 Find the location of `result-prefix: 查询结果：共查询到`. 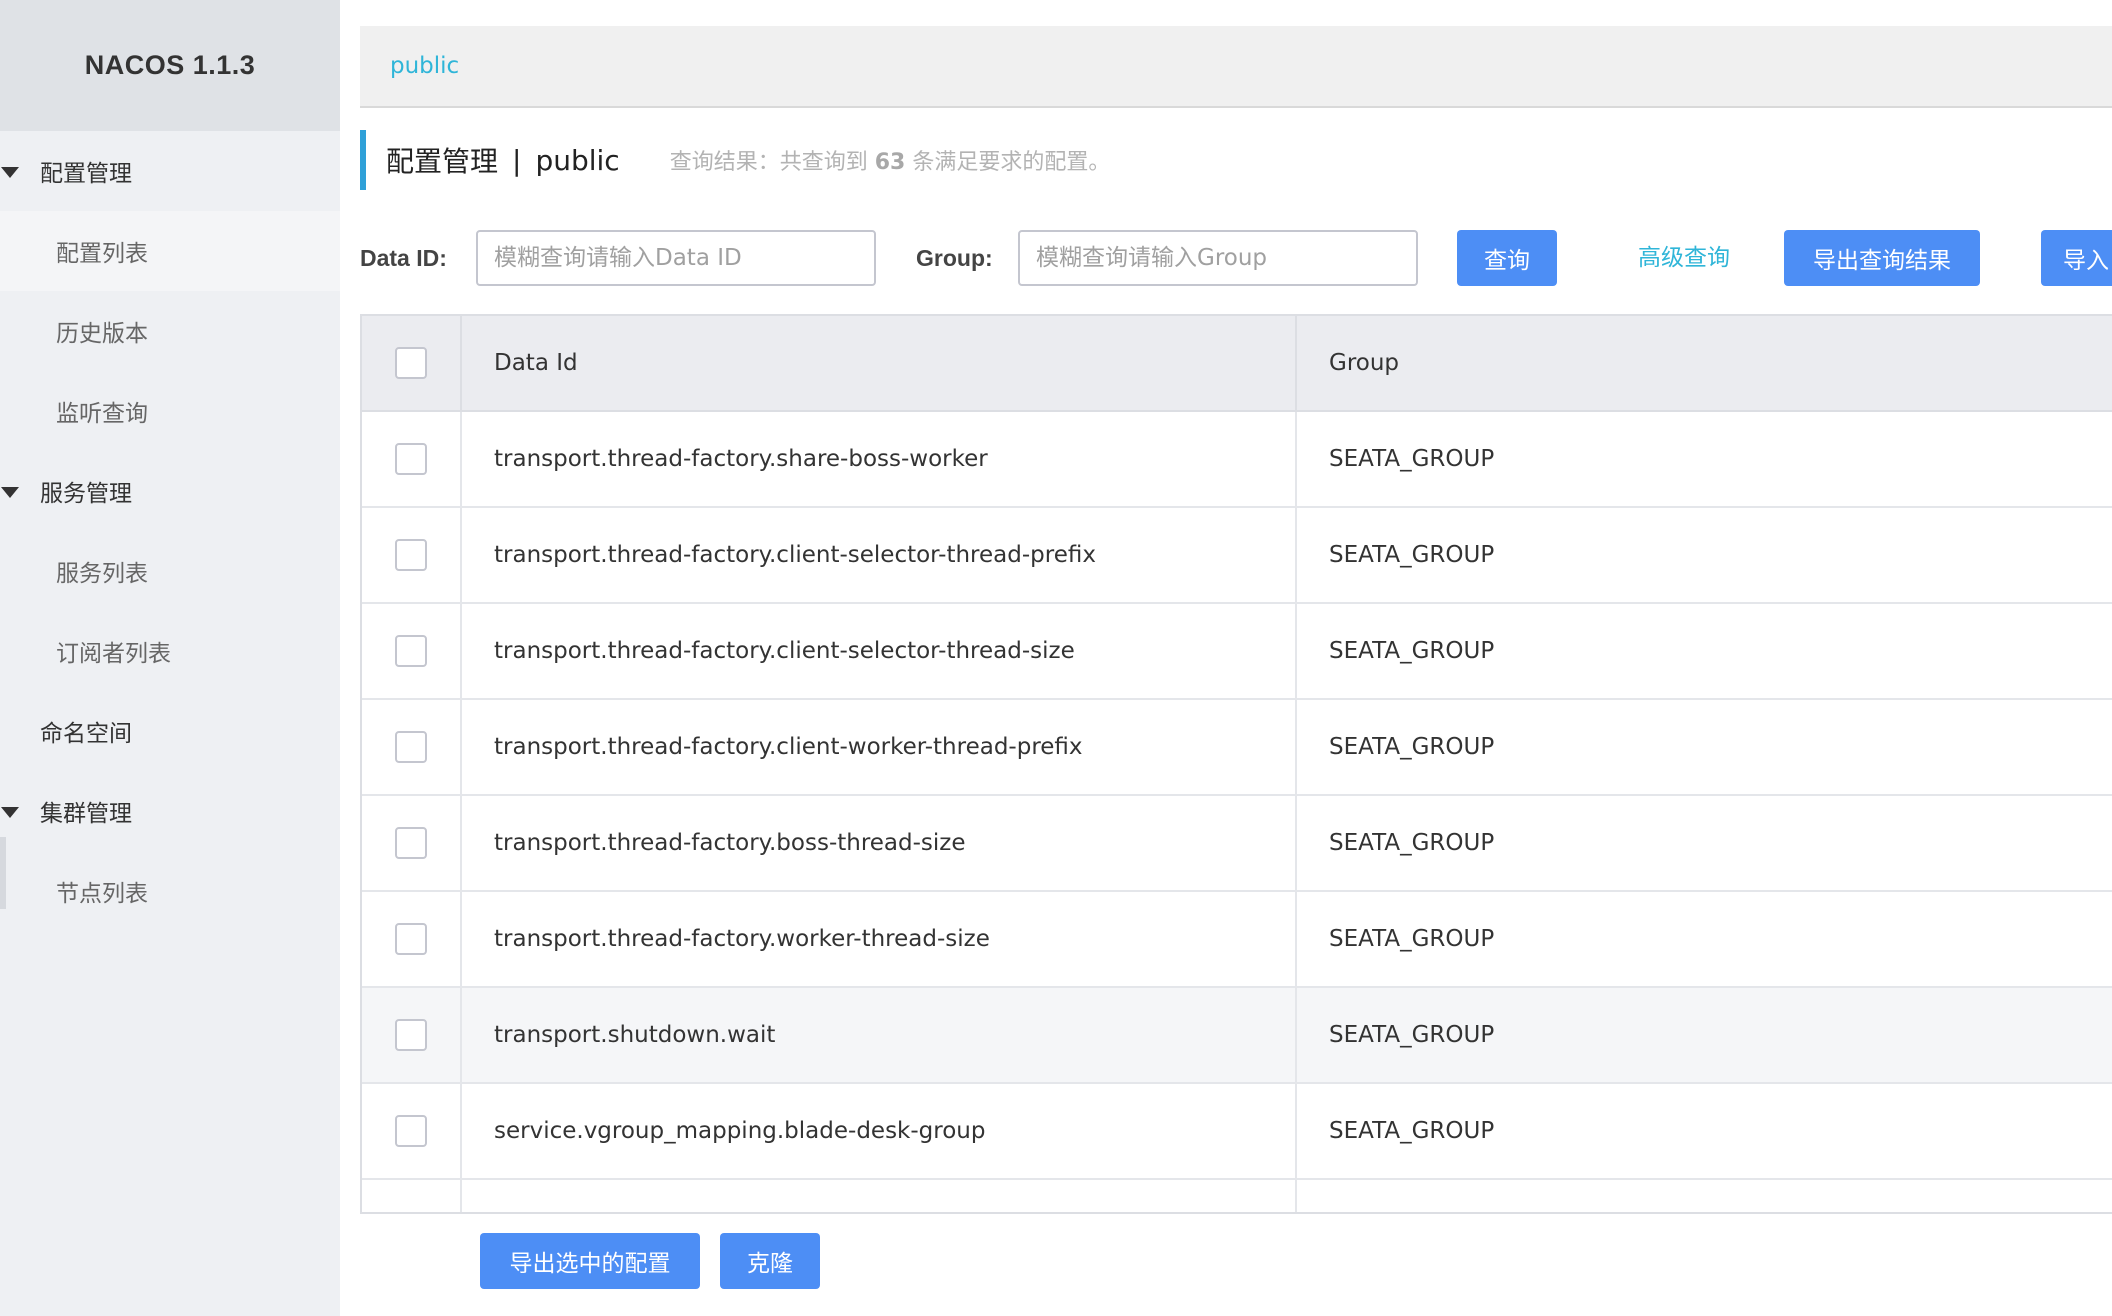

result-prefix: 查询结果：共查询到 is located at coordinates (768, 162).